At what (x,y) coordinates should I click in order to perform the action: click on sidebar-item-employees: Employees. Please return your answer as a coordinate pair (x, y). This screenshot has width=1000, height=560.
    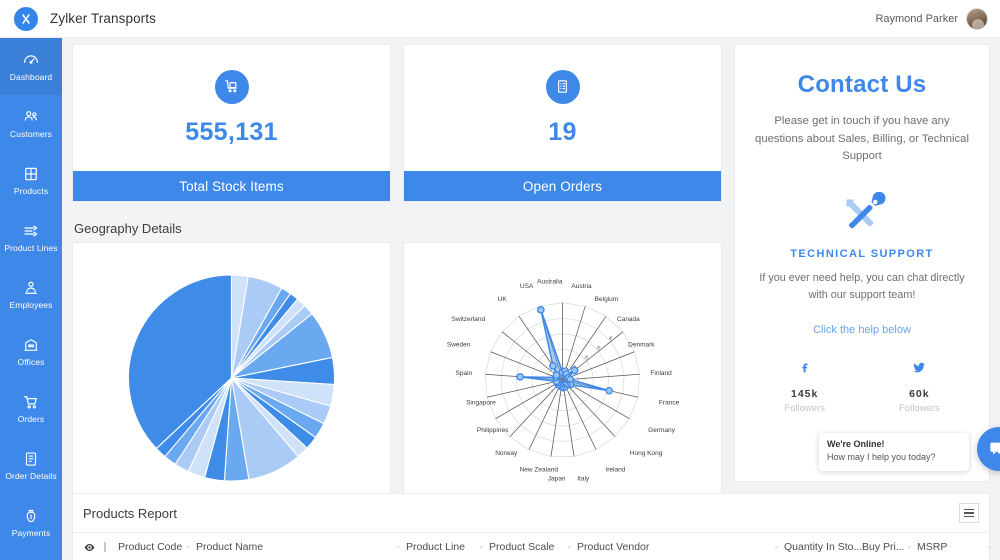
    Looking at the image, I should click on (31, 294).